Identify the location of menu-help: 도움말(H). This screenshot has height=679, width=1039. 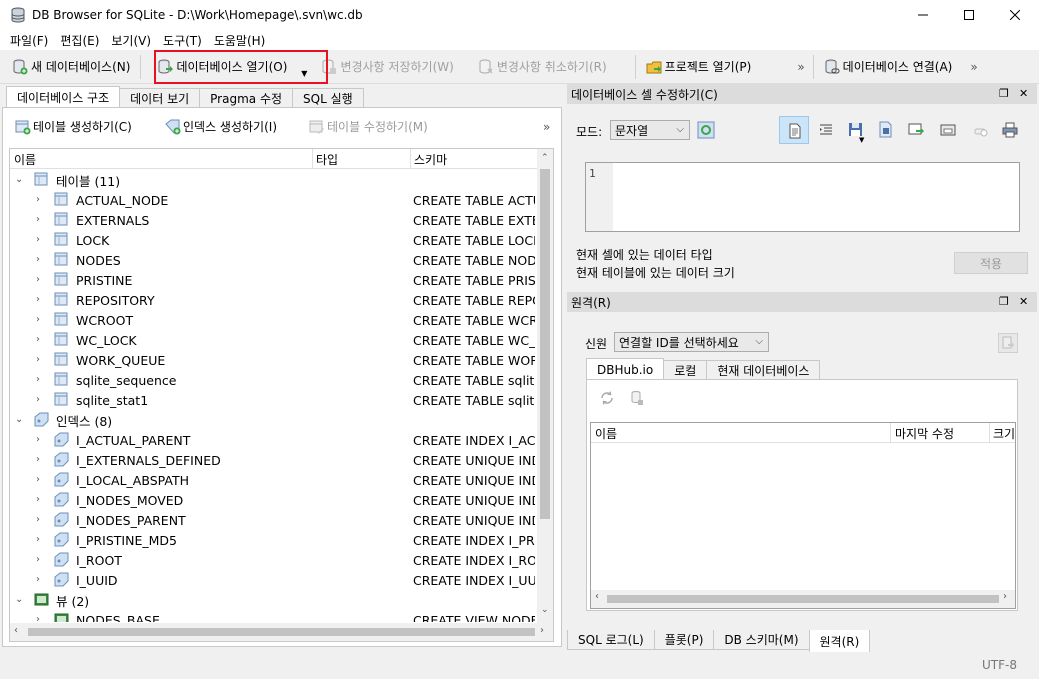
(240, 40).